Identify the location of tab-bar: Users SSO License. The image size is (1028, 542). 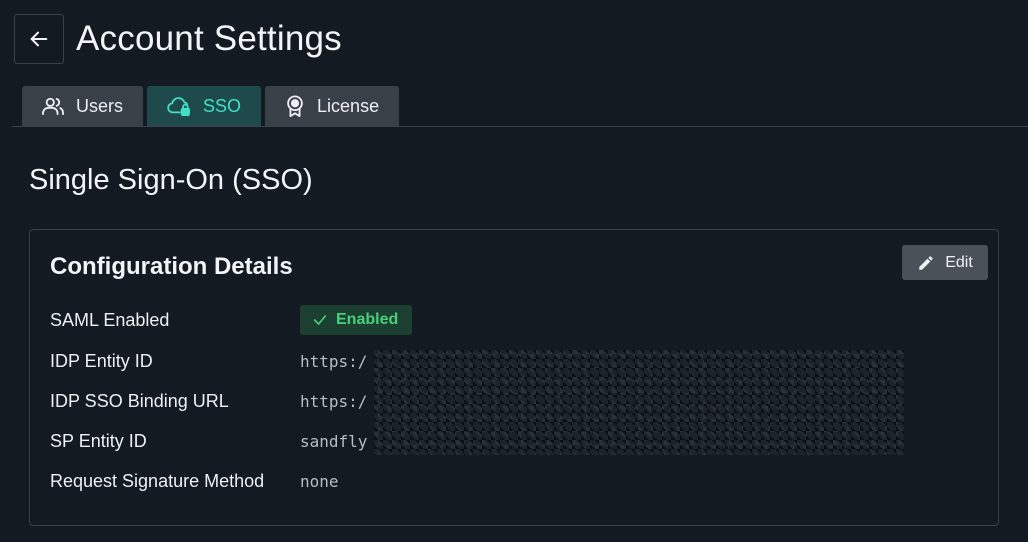
(212, 106).